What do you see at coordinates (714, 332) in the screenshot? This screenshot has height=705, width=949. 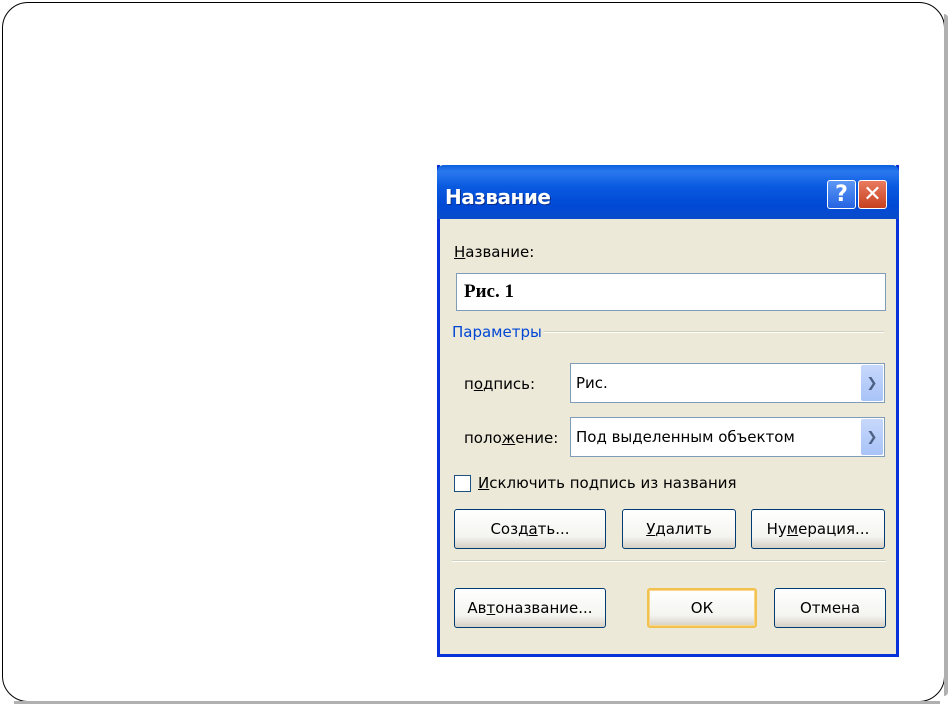 I see `group-divider` at bounding box center [714, 332].